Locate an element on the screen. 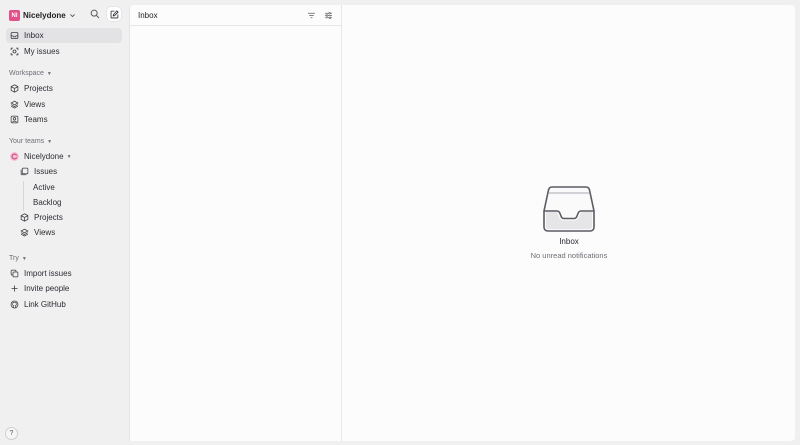 The height and width of the screenshot is (445, 800). sidebar-item-projects: Projects is located at coordinates (64, 88).